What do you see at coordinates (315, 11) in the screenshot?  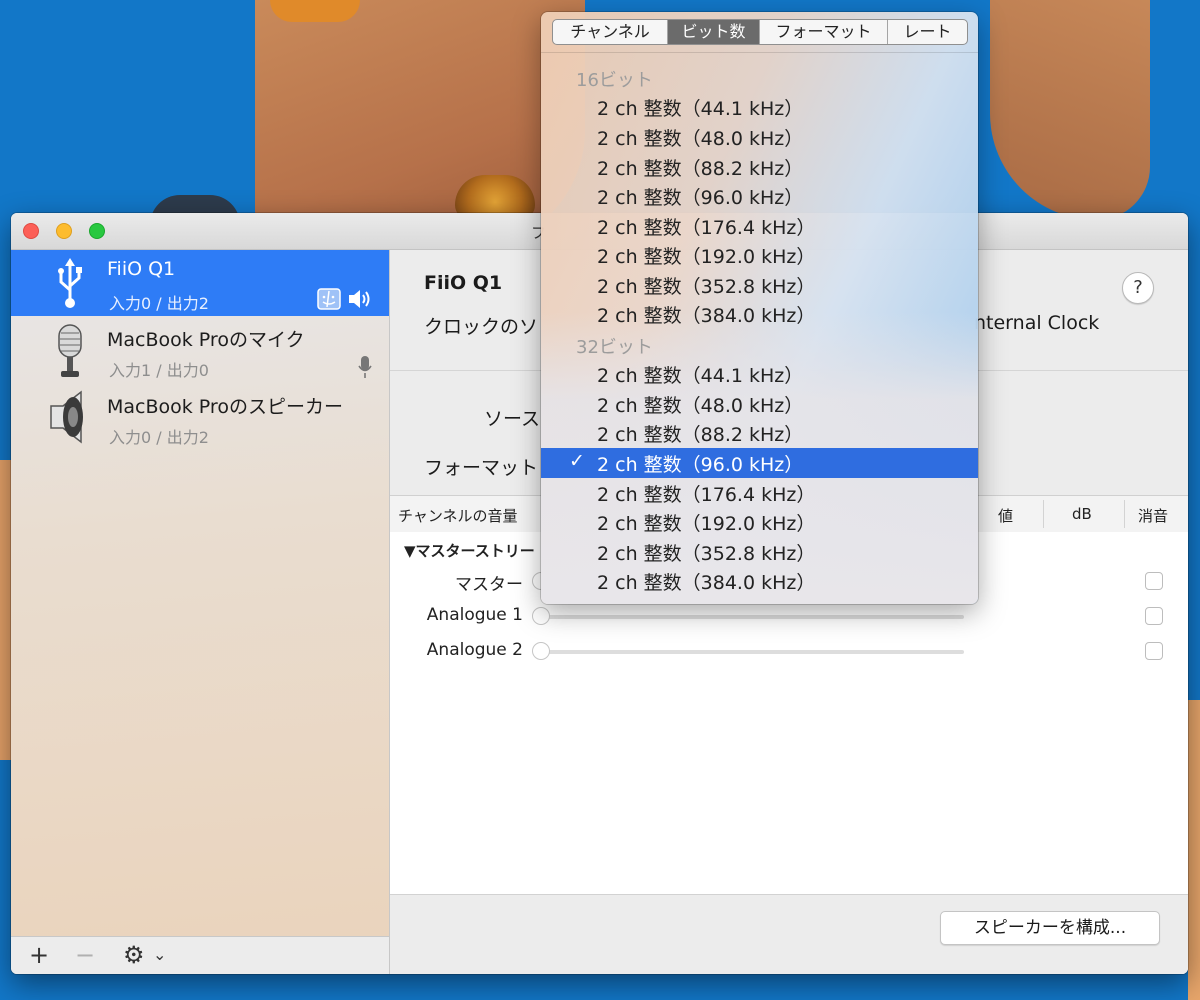 I see `wallpaper-hairband` at bounding box center [315, 11].